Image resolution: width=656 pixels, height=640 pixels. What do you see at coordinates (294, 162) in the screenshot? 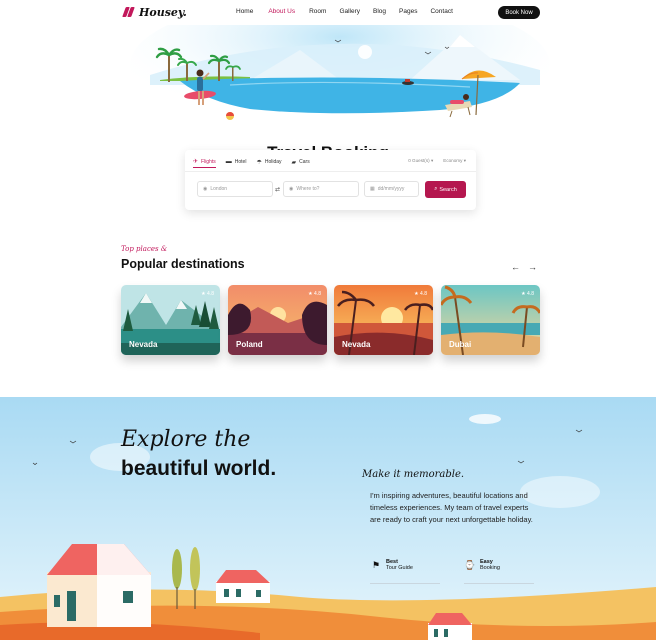
I see `car-icon: ▰` at bounding box center [294, 162].